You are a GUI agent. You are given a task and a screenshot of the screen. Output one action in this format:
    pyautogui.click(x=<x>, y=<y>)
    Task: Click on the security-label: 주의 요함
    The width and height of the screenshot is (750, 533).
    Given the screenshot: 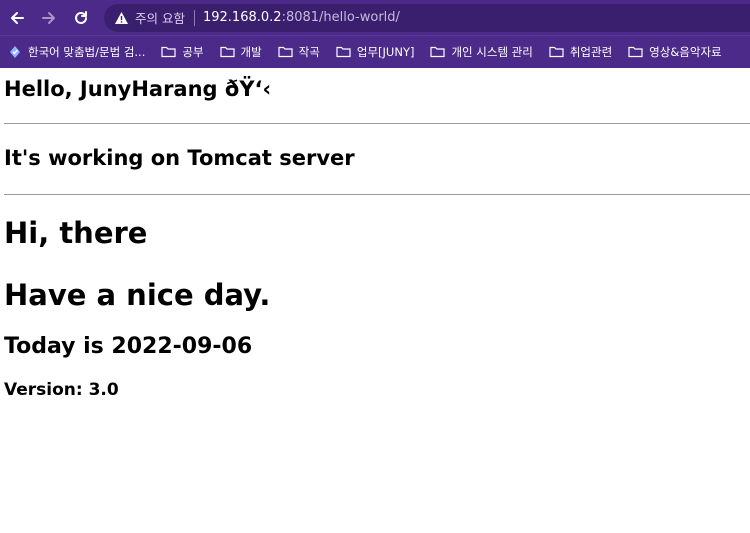 What is the action you would take?
    pyautogui.click(x=160, y=17)
    